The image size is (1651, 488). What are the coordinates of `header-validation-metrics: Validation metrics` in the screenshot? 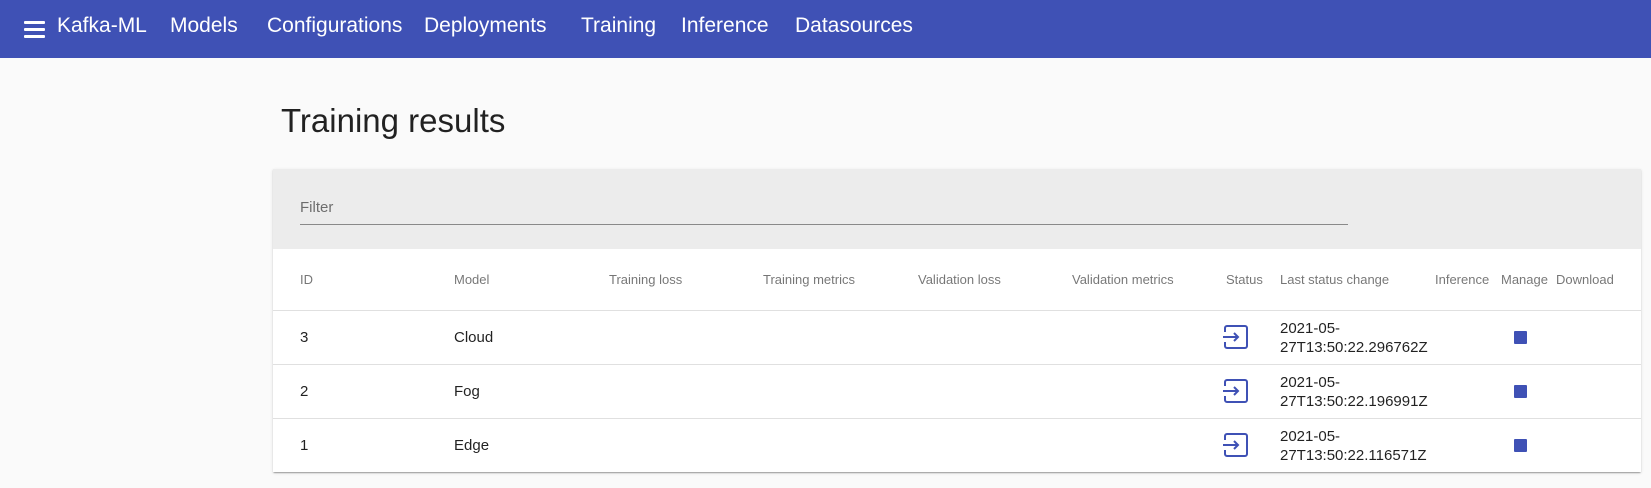 It's located at (1123, 279).